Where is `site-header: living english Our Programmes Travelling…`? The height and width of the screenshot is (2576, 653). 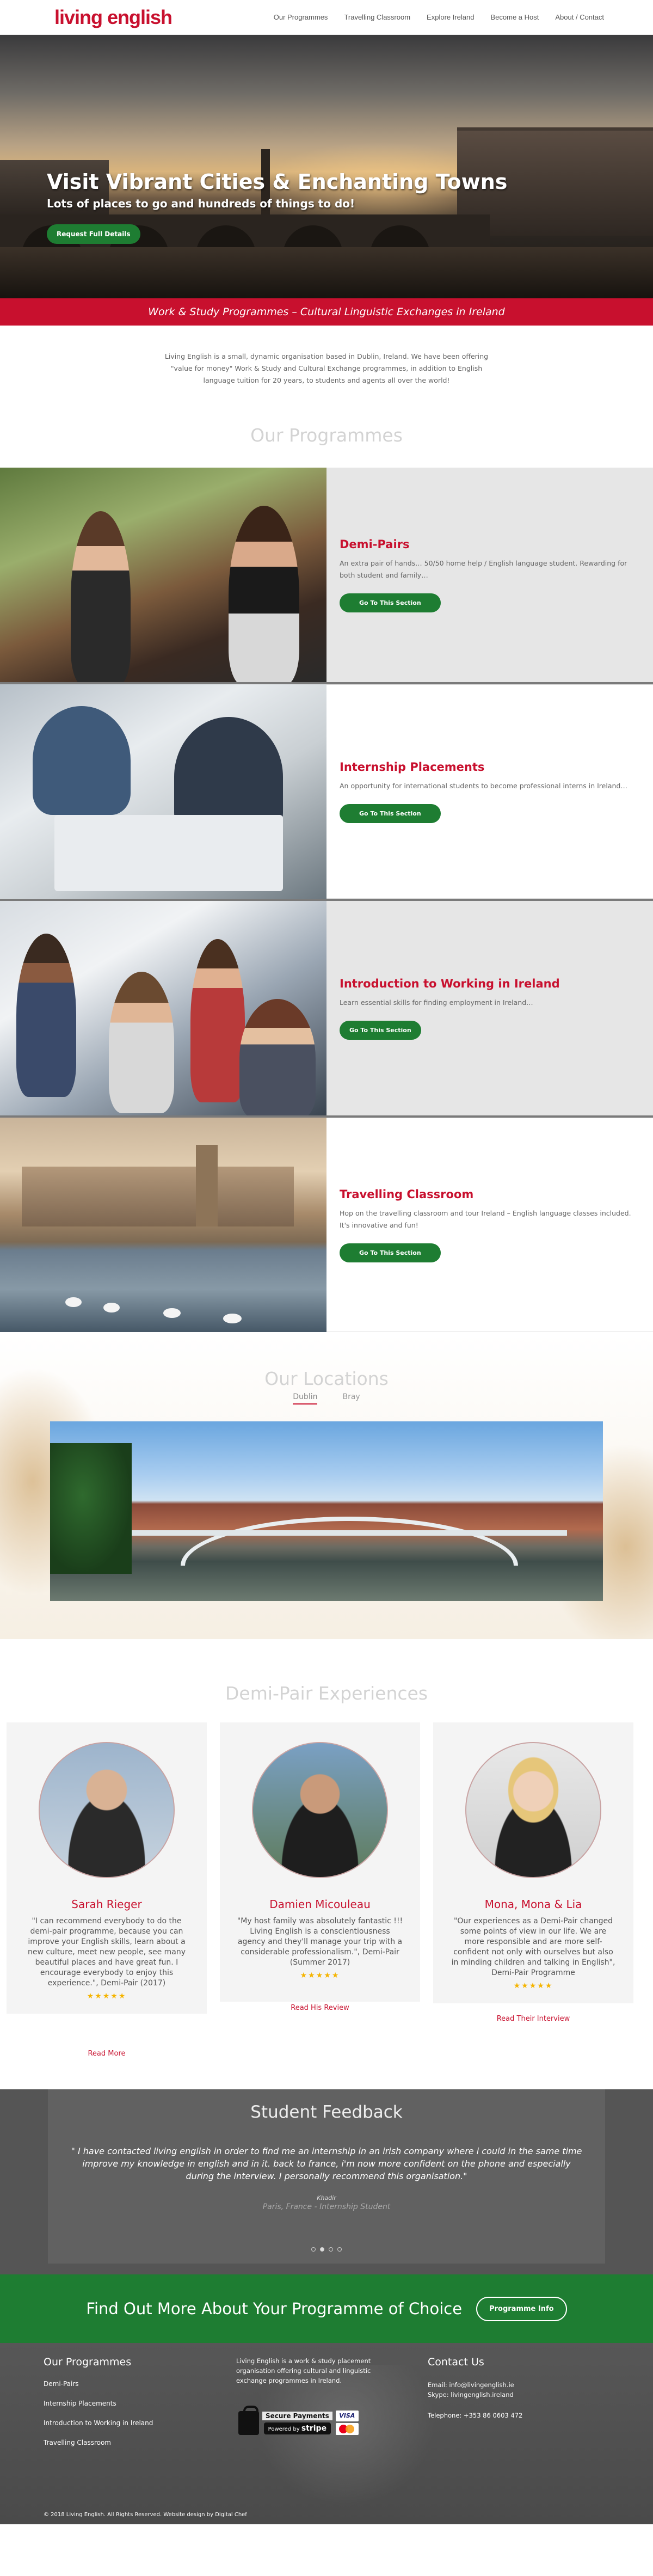 site-header: living english Our Programmes Travelling… is located at coordinates (326, 17).